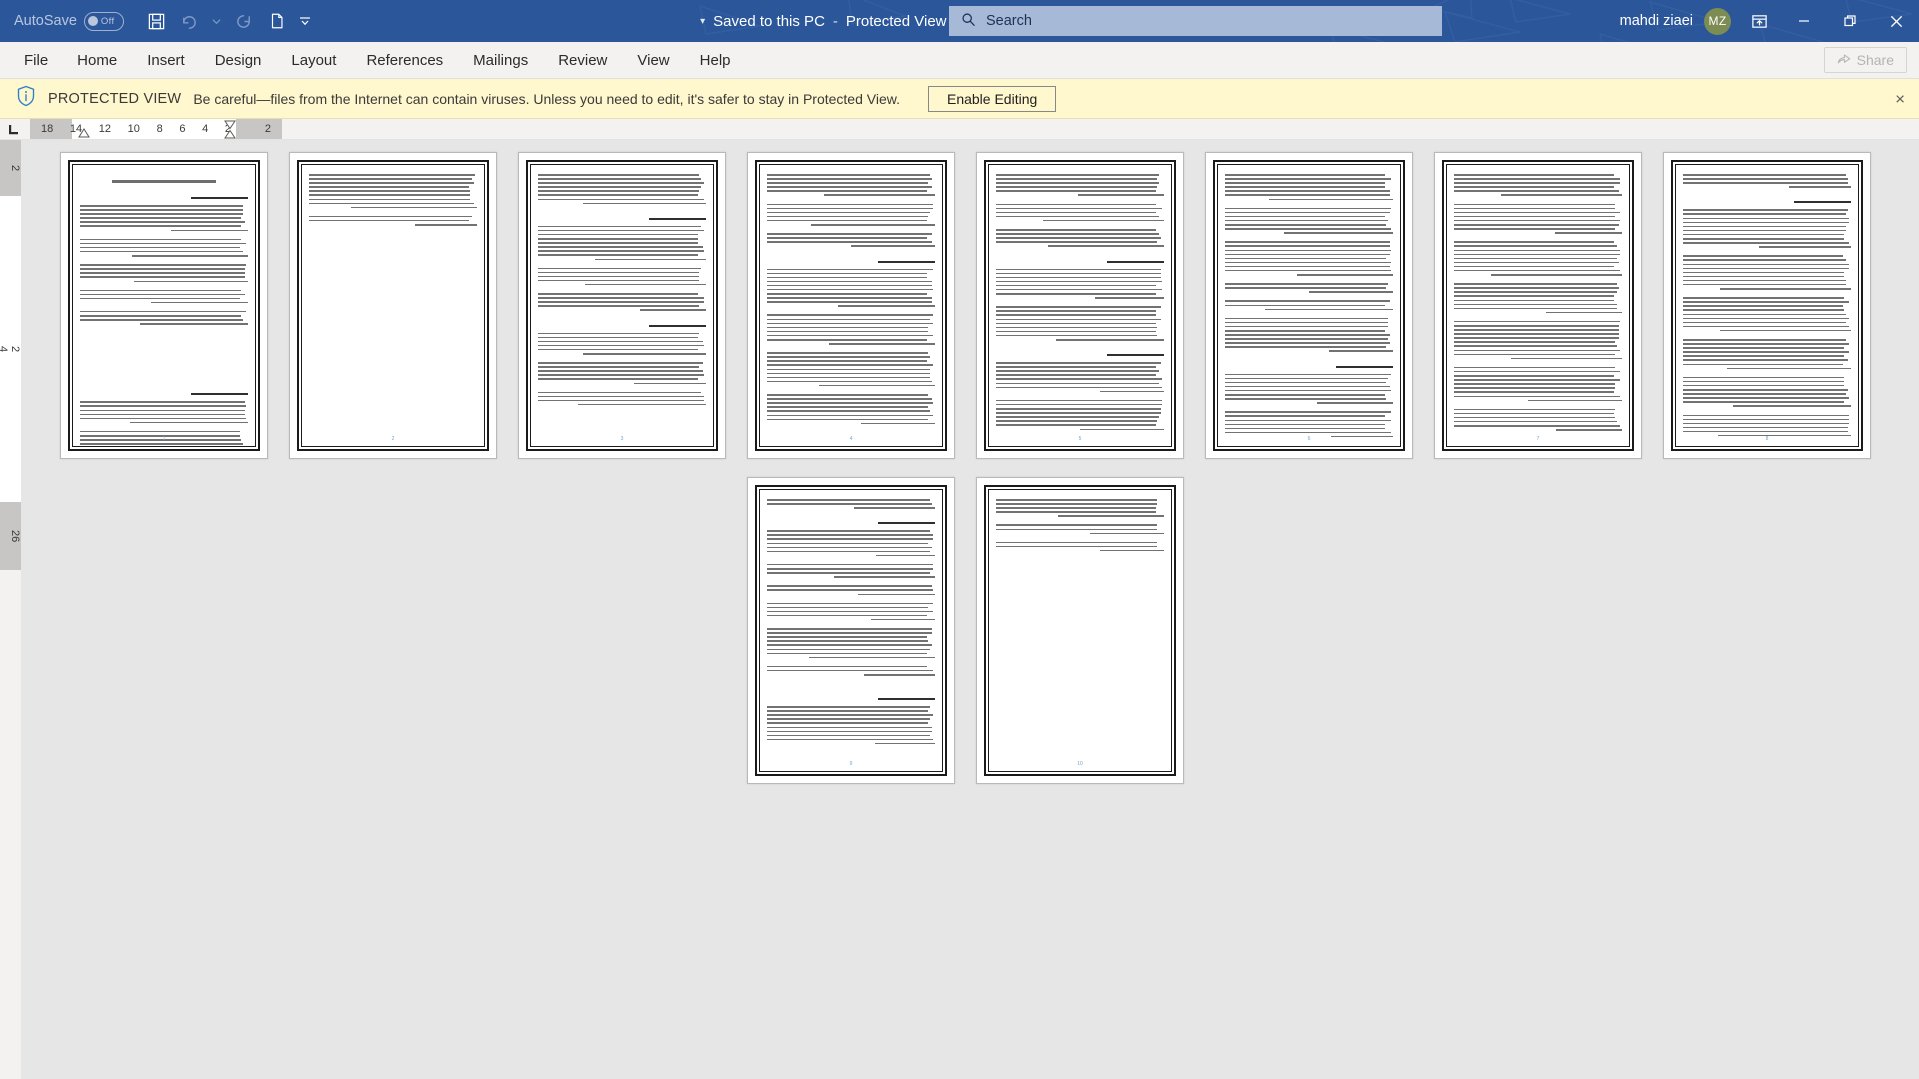 The image size is (1919, 1079). I want to click on page-thumbnail-2: 2, so click(393, 305).